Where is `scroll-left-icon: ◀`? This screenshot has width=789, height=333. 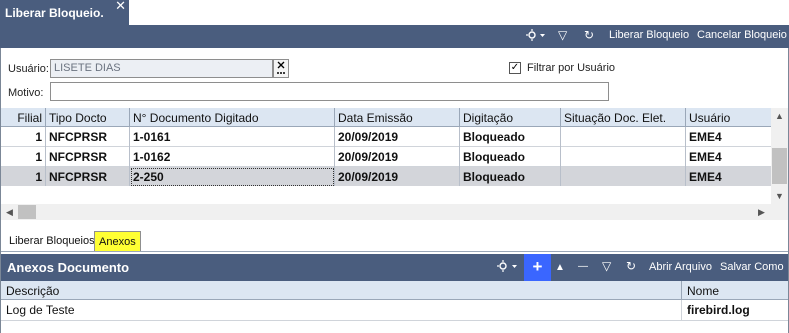 scroll-left-icon: ◀ is located at coordinates (9, 212).